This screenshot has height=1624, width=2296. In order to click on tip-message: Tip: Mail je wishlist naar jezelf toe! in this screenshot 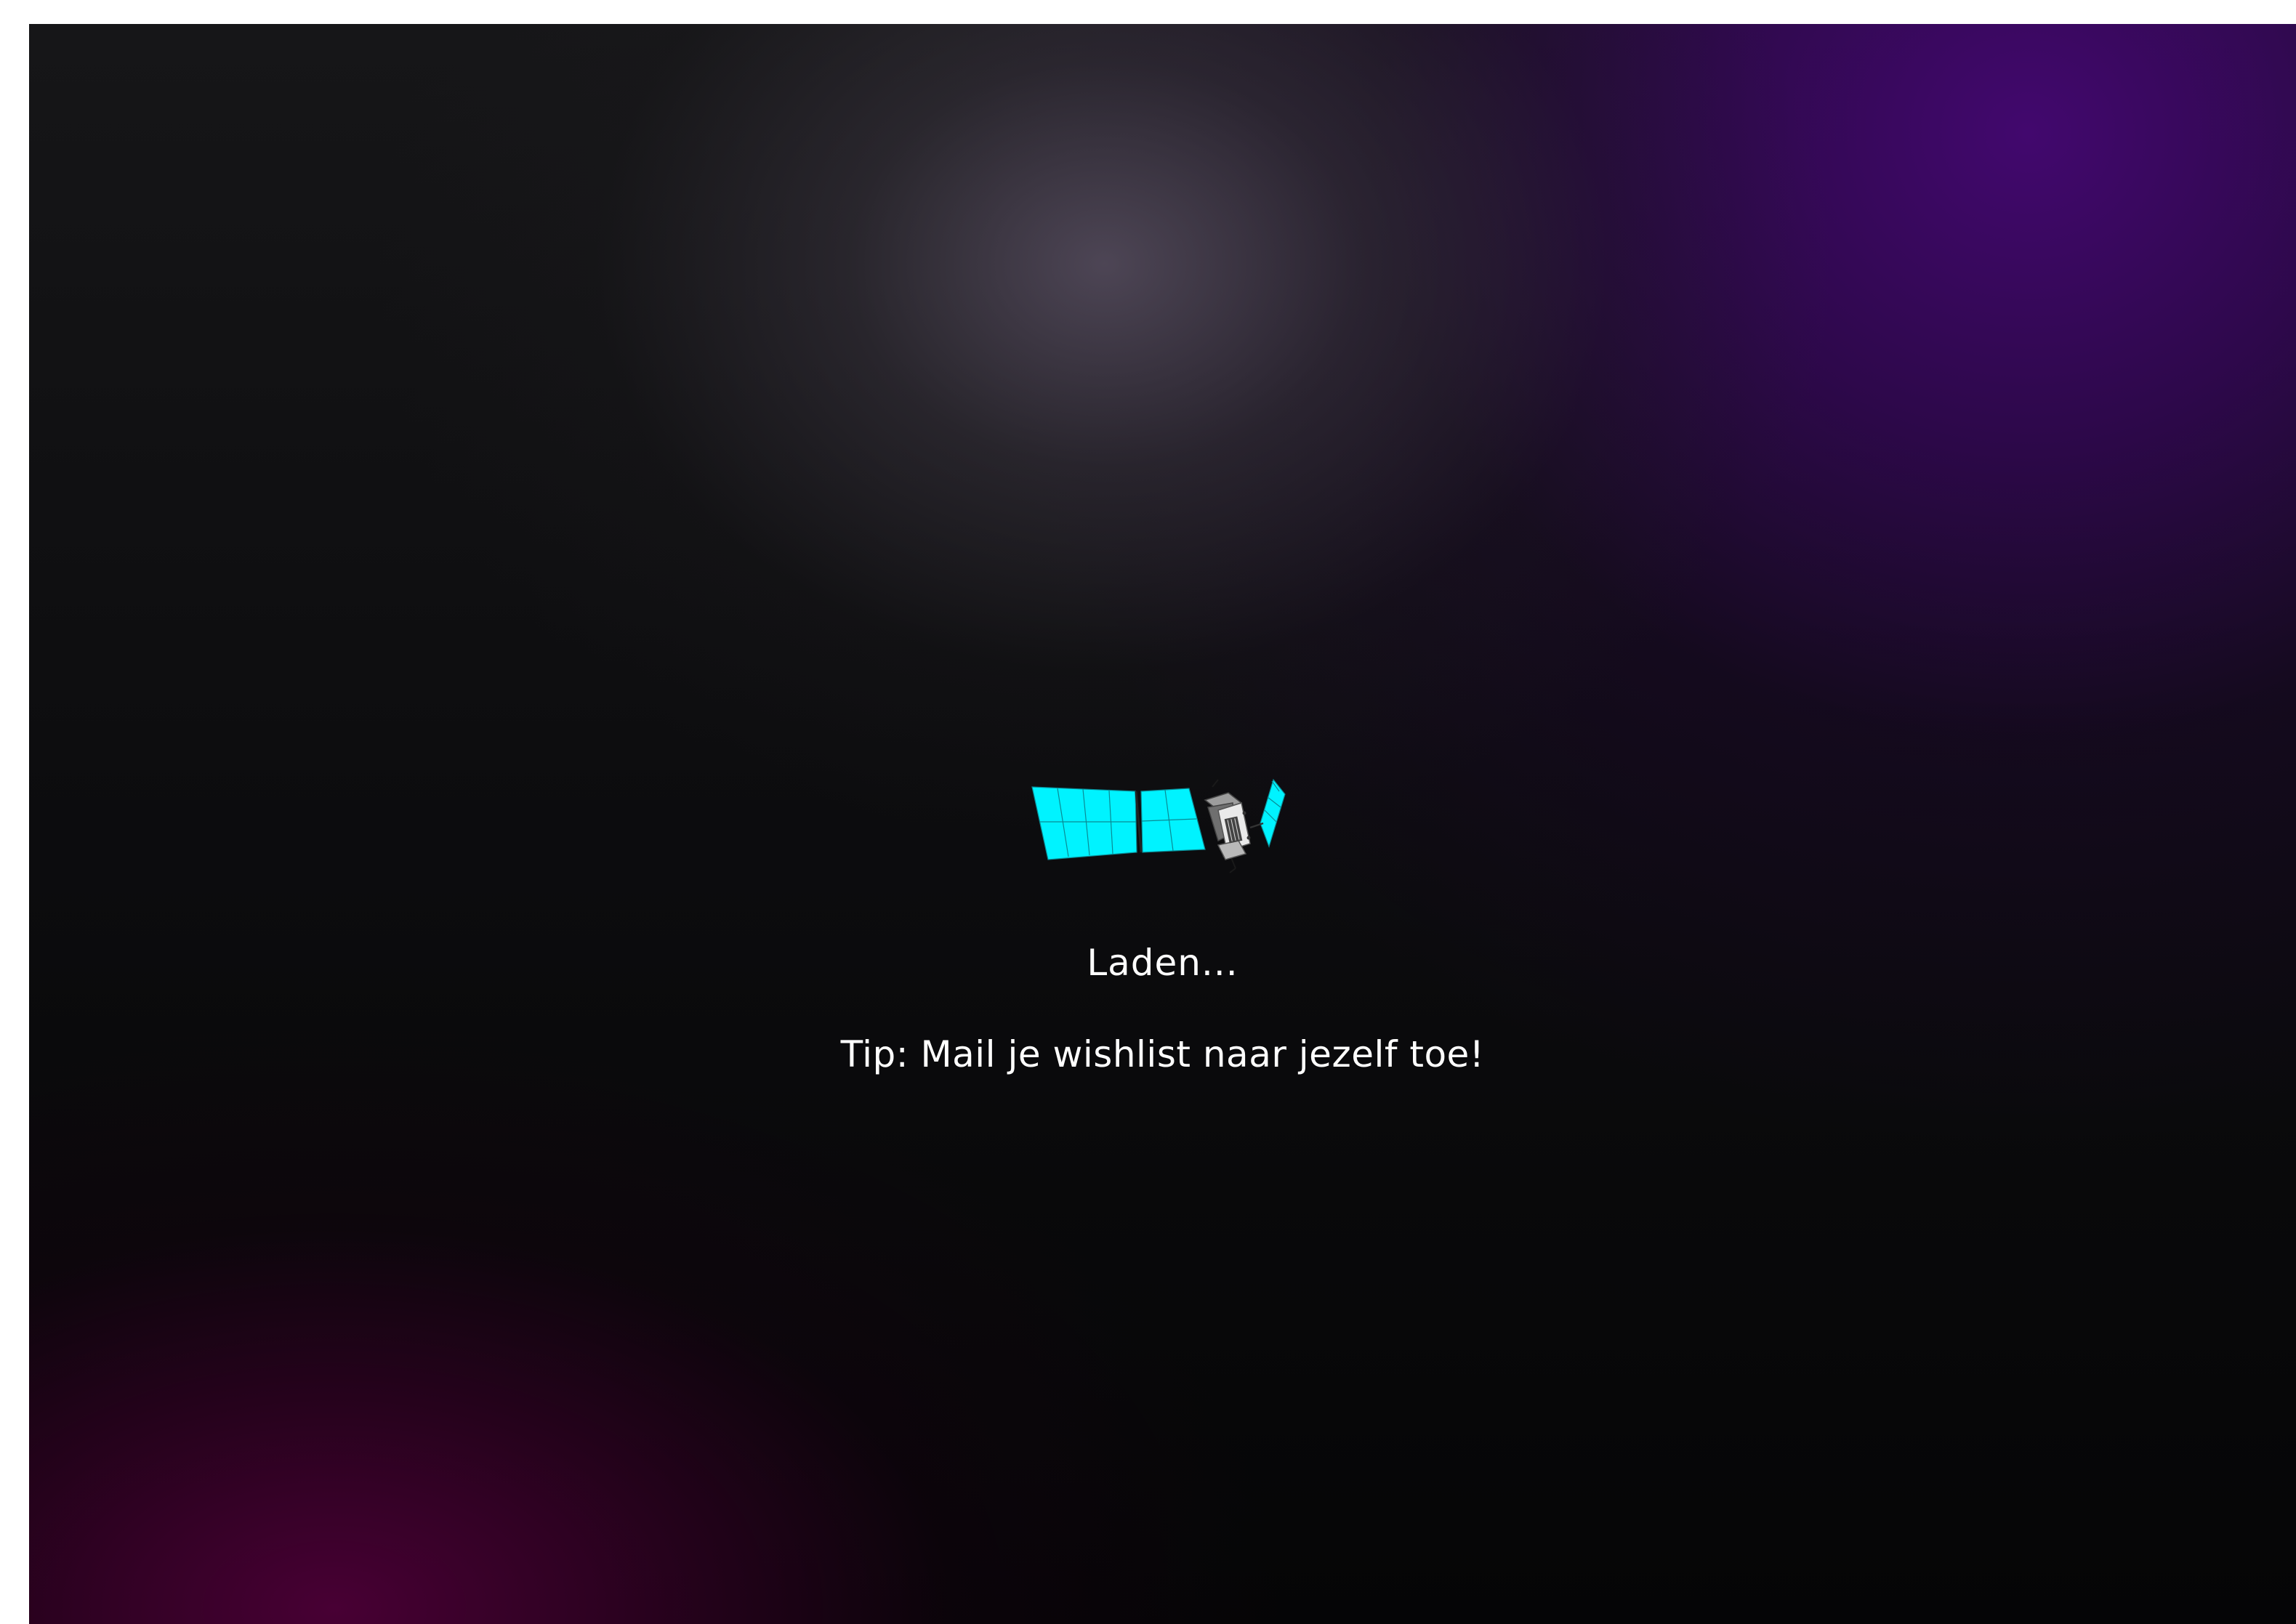, I will do `click(1162, 1054)`.